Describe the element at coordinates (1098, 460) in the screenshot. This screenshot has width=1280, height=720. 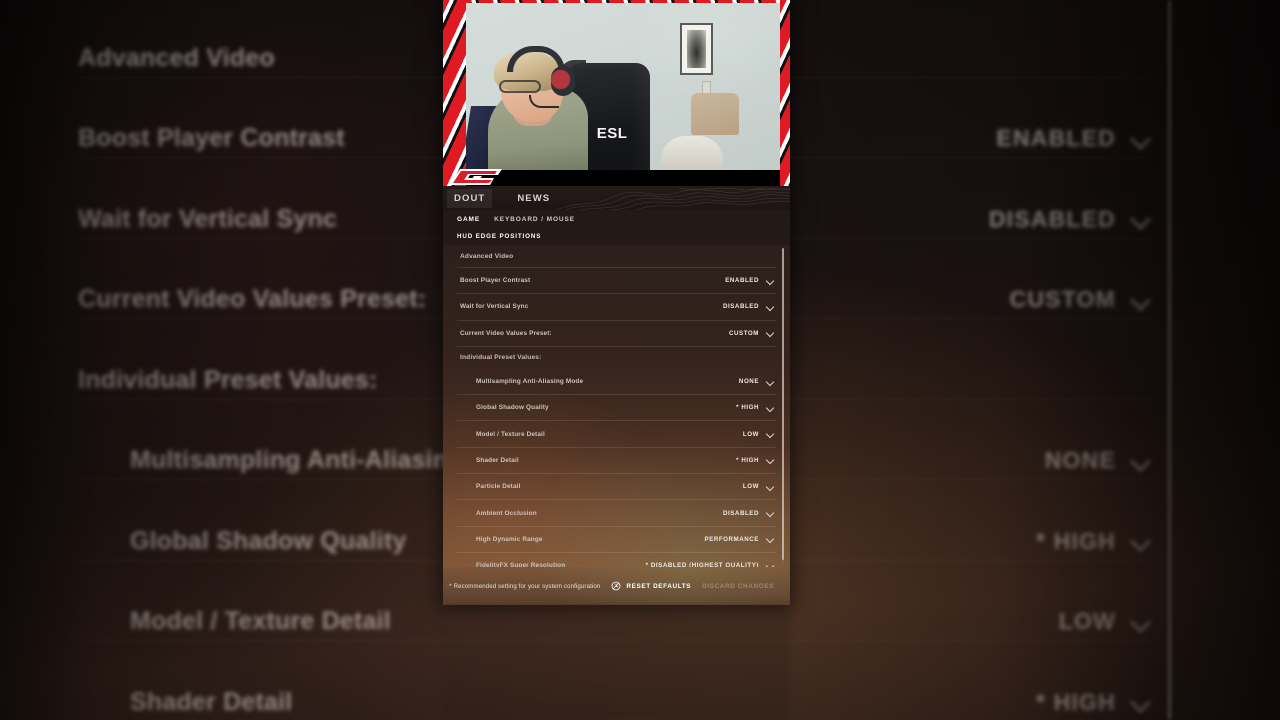
I see `background-row-value: NONE` at that location.